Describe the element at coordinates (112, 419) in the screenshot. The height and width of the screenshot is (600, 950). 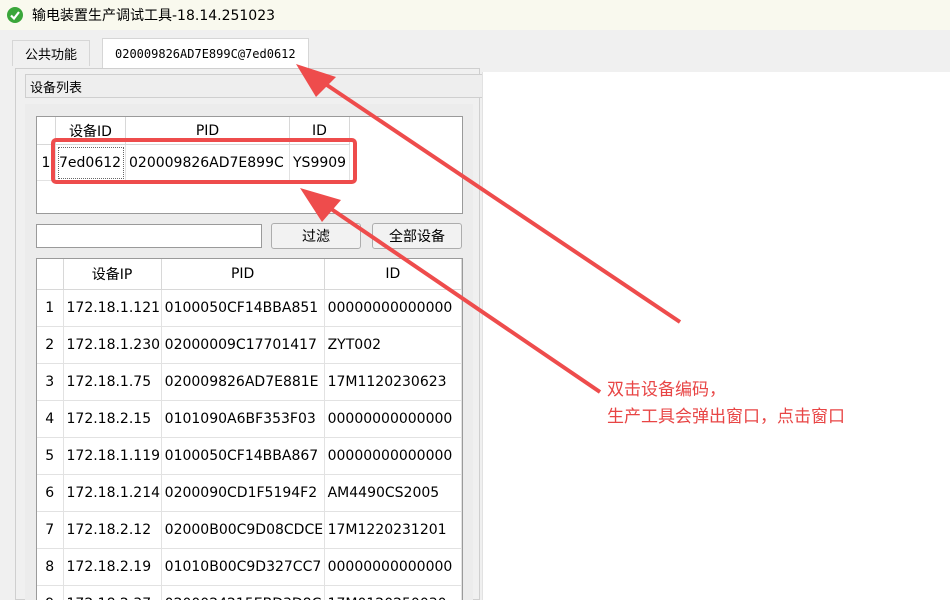
I see `ip-cell: 172.18.2.15` at that location.